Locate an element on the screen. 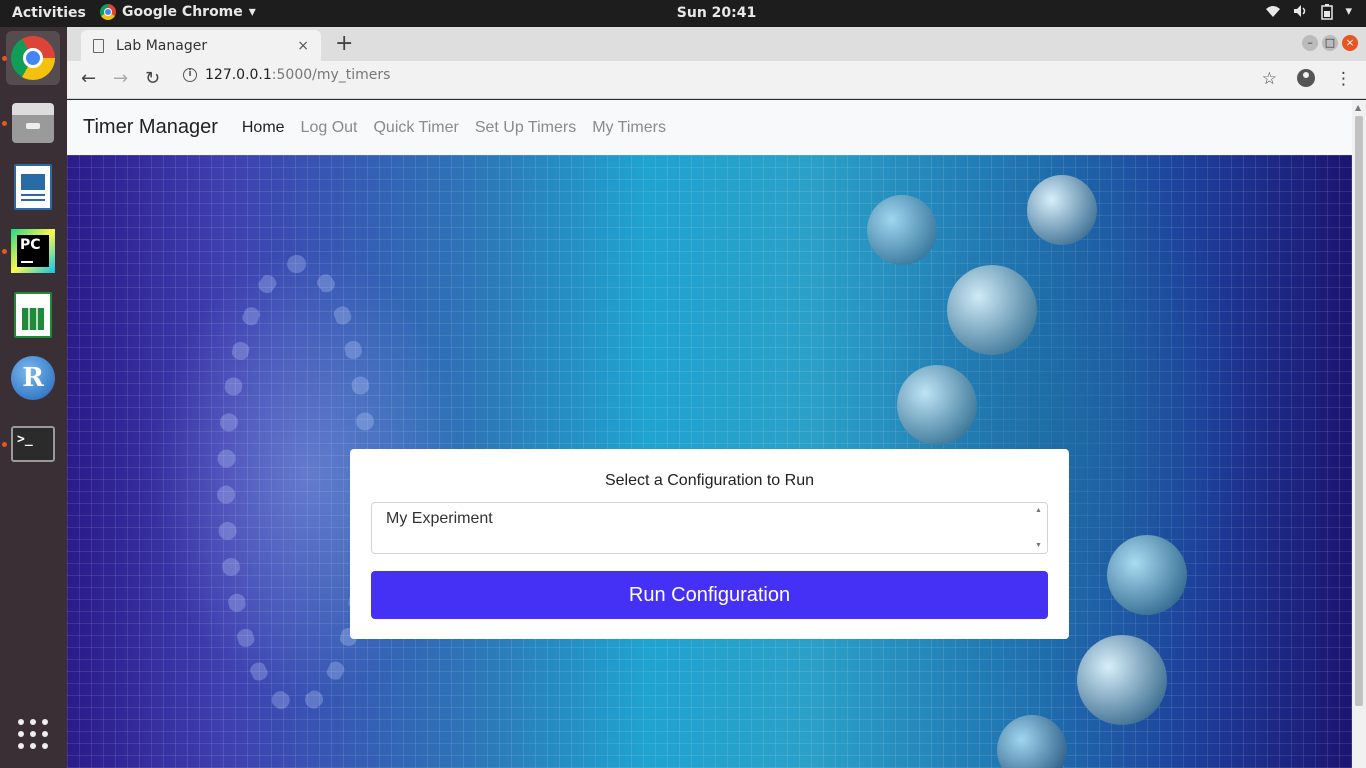 The width and height of the screenshot is (1366, 768). system-tray: ▾ is located at coordinates (1308, 14).